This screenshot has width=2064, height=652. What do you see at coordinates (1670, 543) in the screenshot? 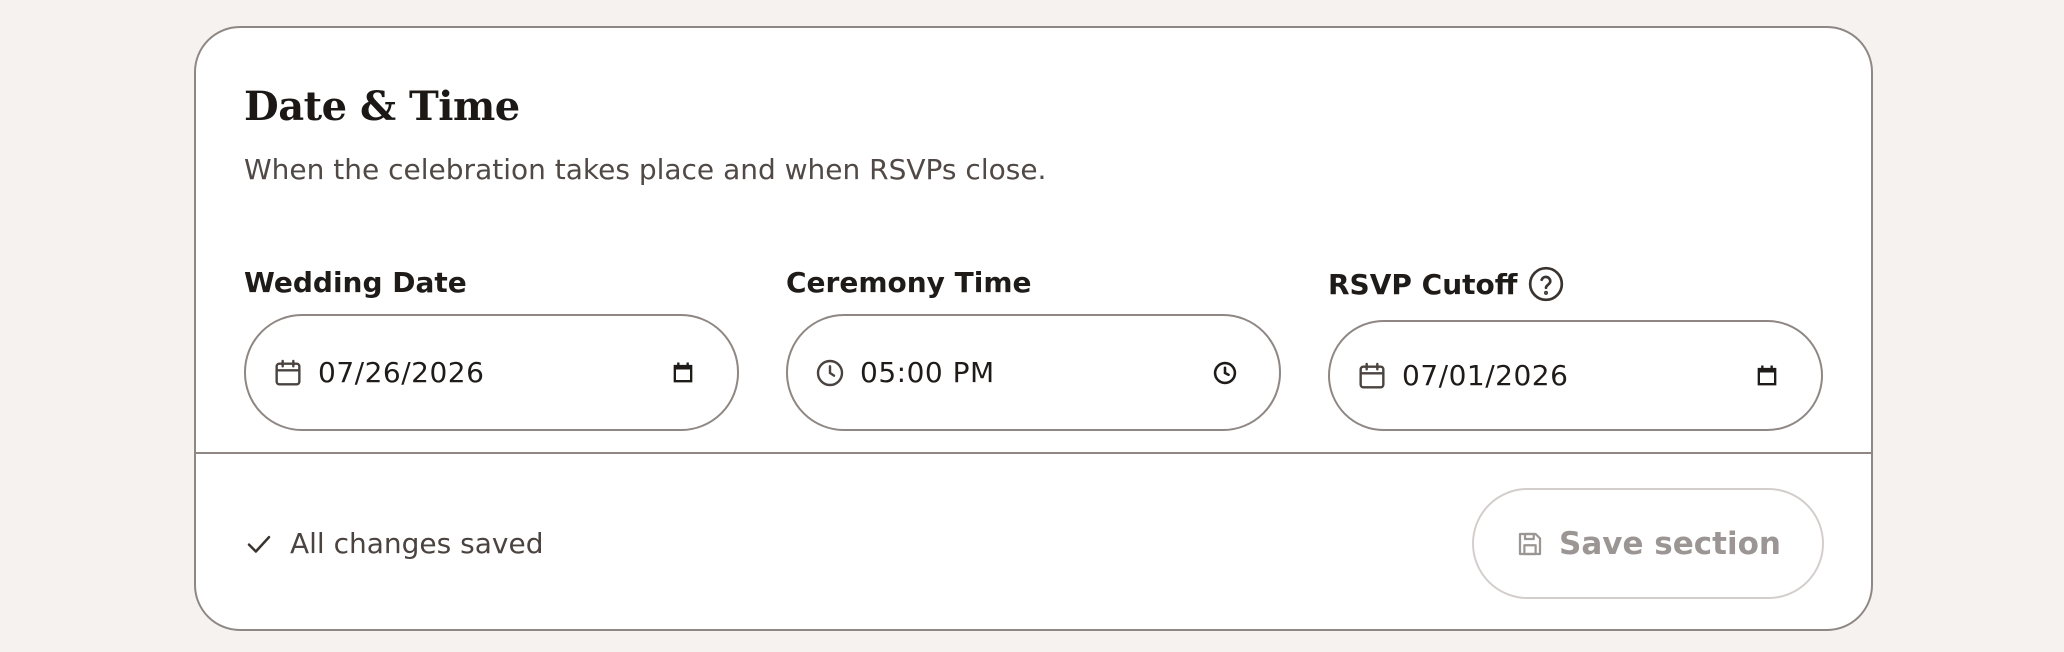
I see `save-section-label: Save section` at bounding box center [1670, 543].